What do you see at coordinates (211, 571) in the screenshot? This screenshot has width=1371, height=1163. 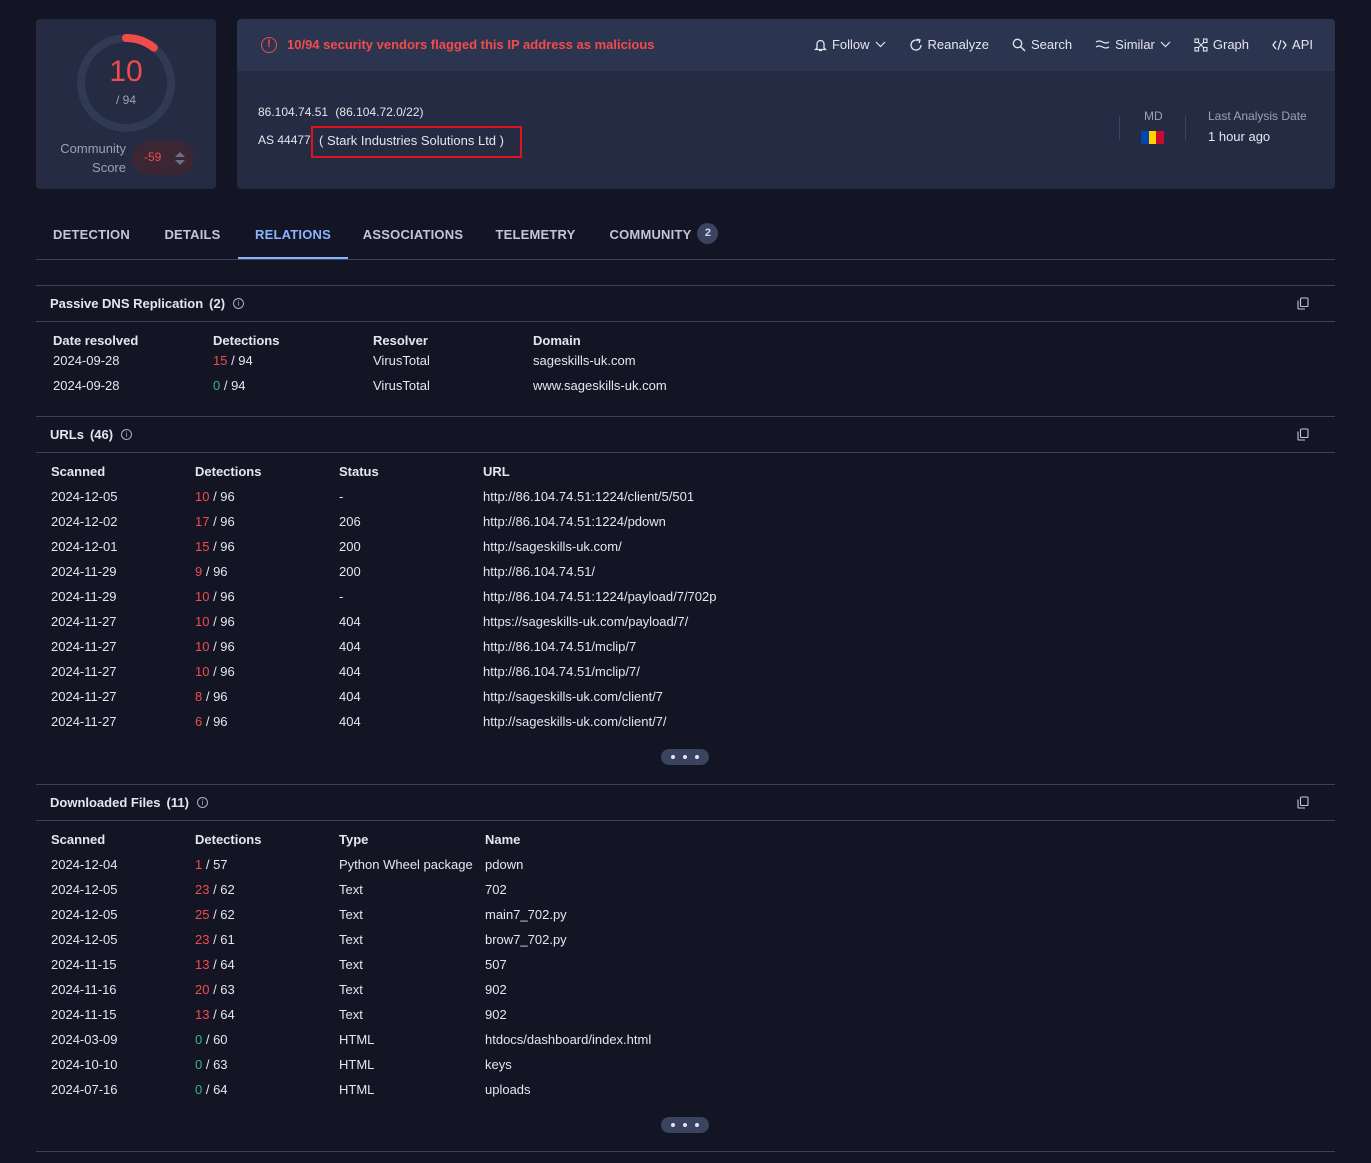 I see `detection-ratio: 9 / 96` at bounding box center [211, 571].